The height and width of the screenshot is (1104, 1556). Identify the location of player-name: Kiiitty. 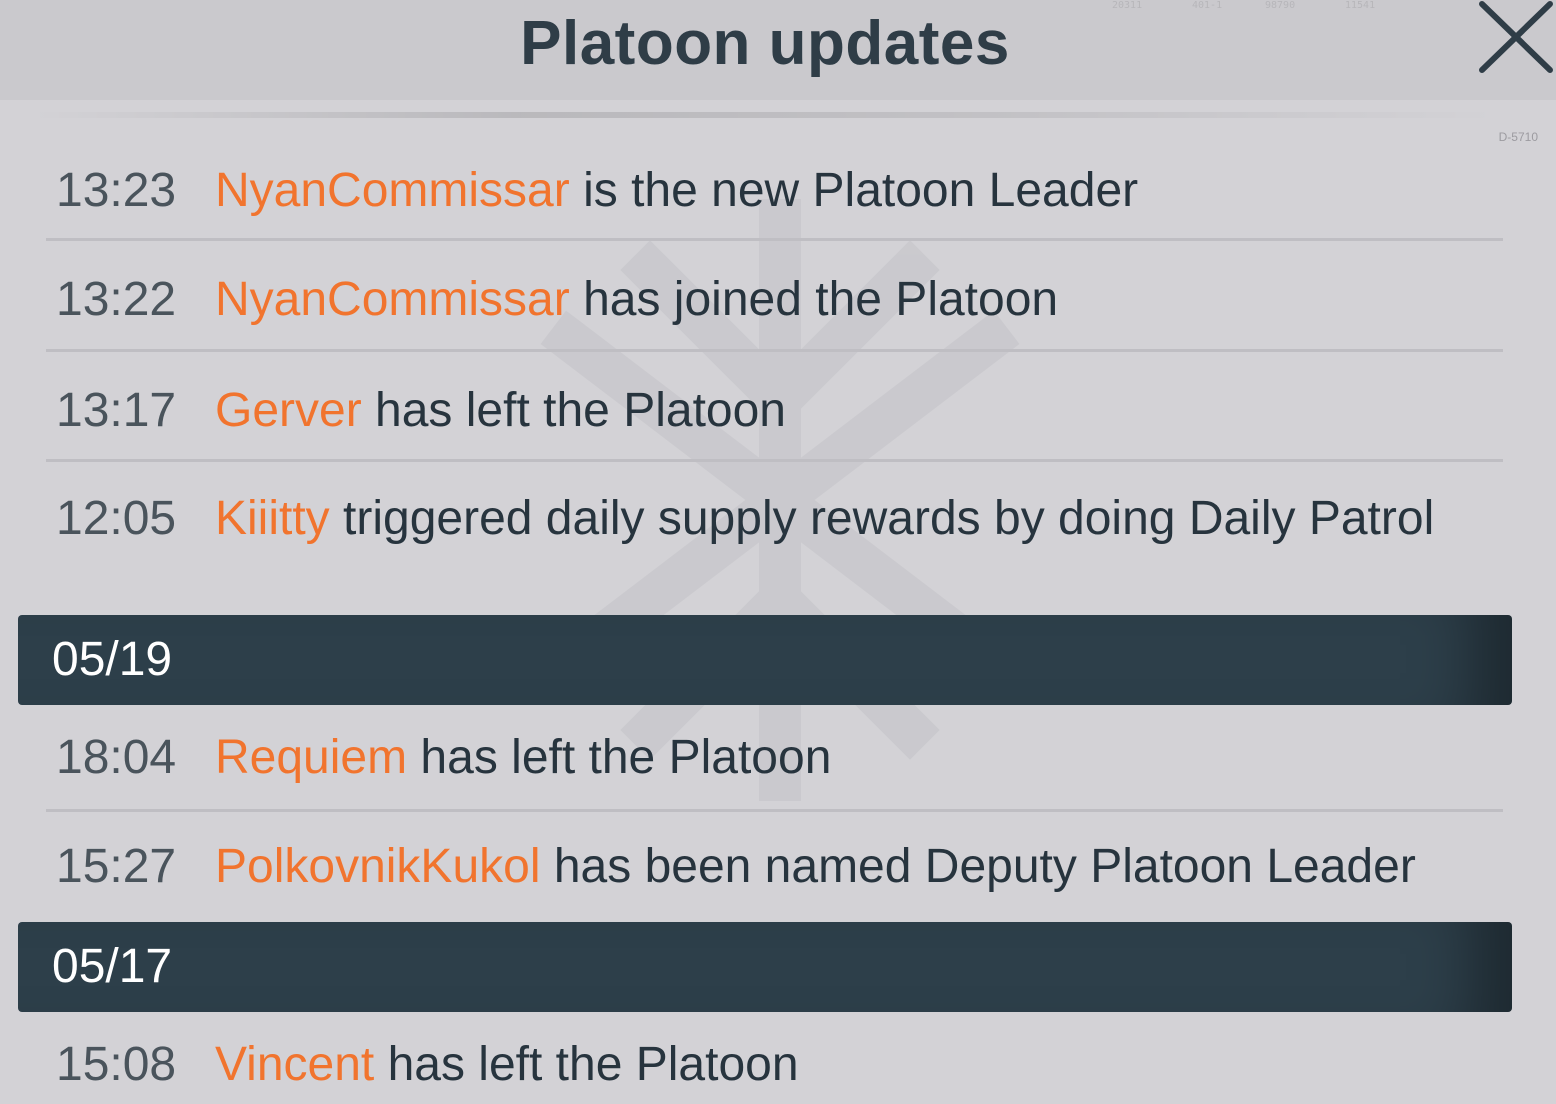
(272, 518).